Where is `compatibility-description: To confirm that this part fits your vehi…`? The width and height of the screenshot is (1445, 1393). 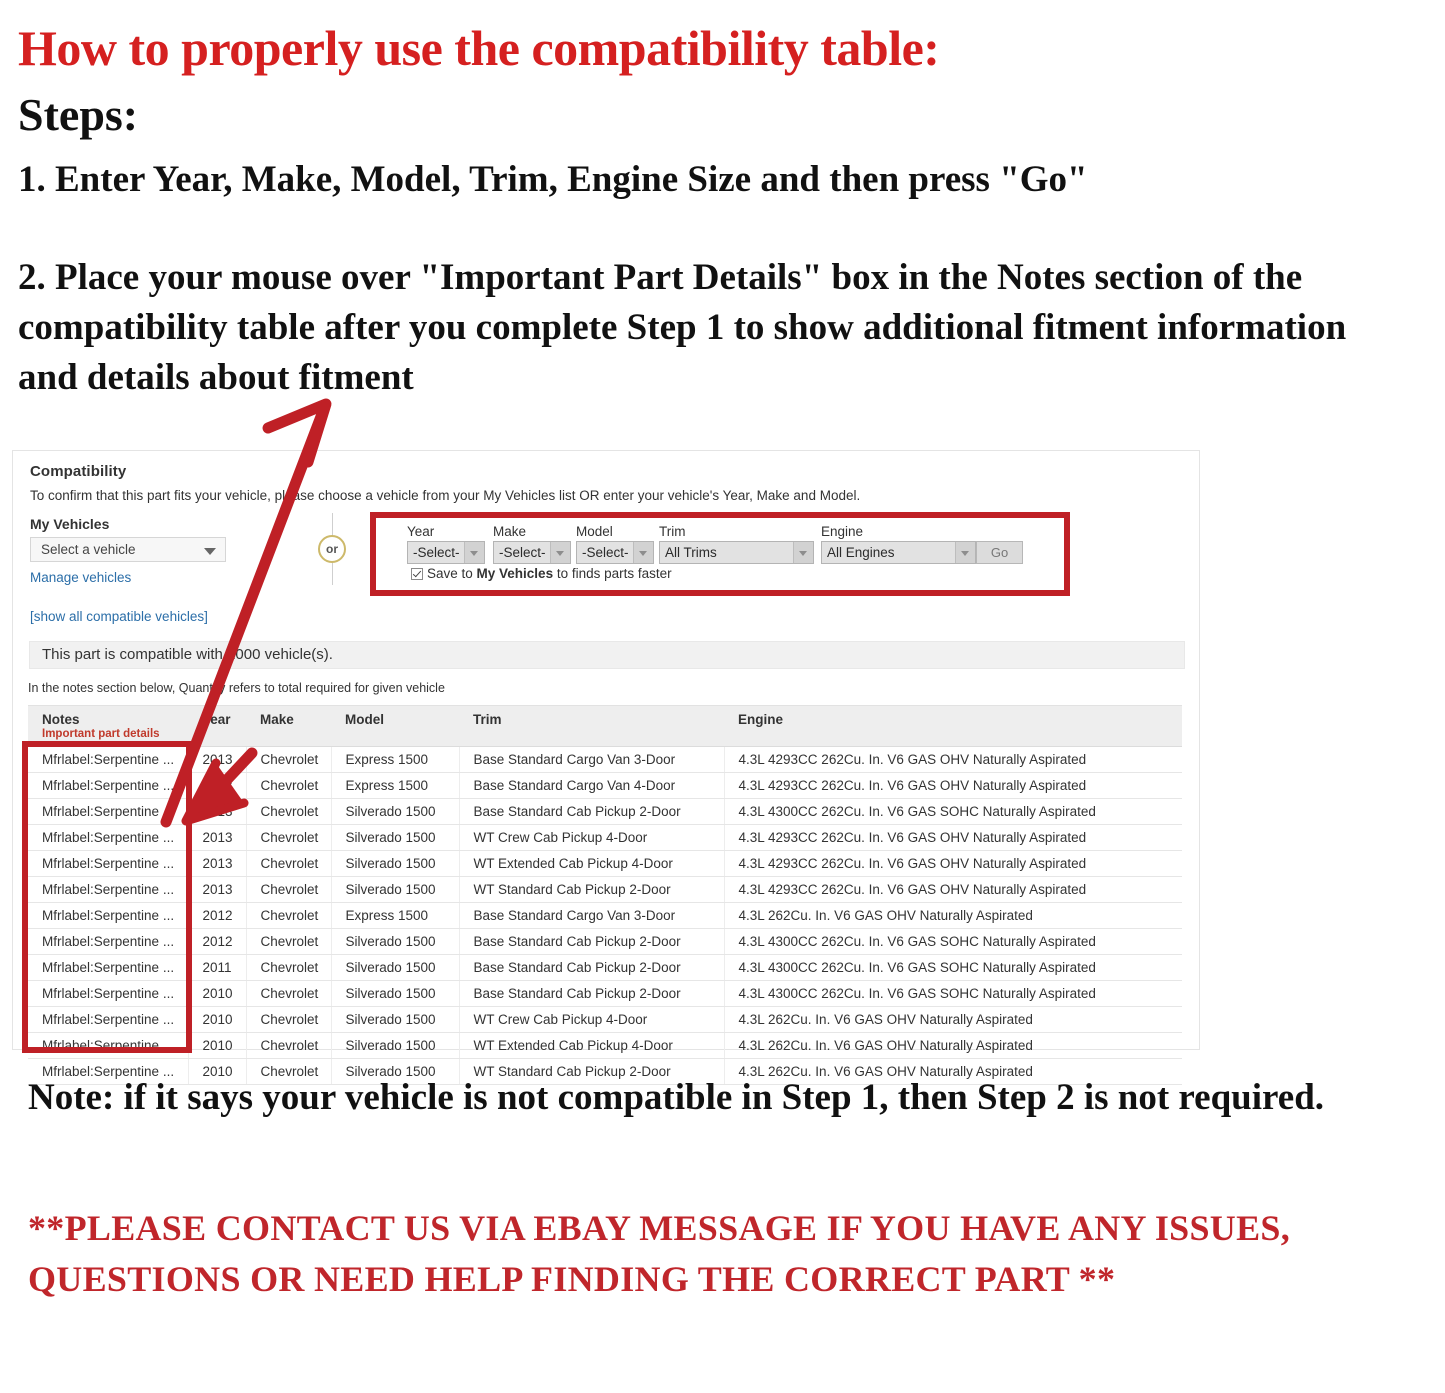
compatibility-description: To confirm that this part fits your vehi… is located at coordinates (445, 495).